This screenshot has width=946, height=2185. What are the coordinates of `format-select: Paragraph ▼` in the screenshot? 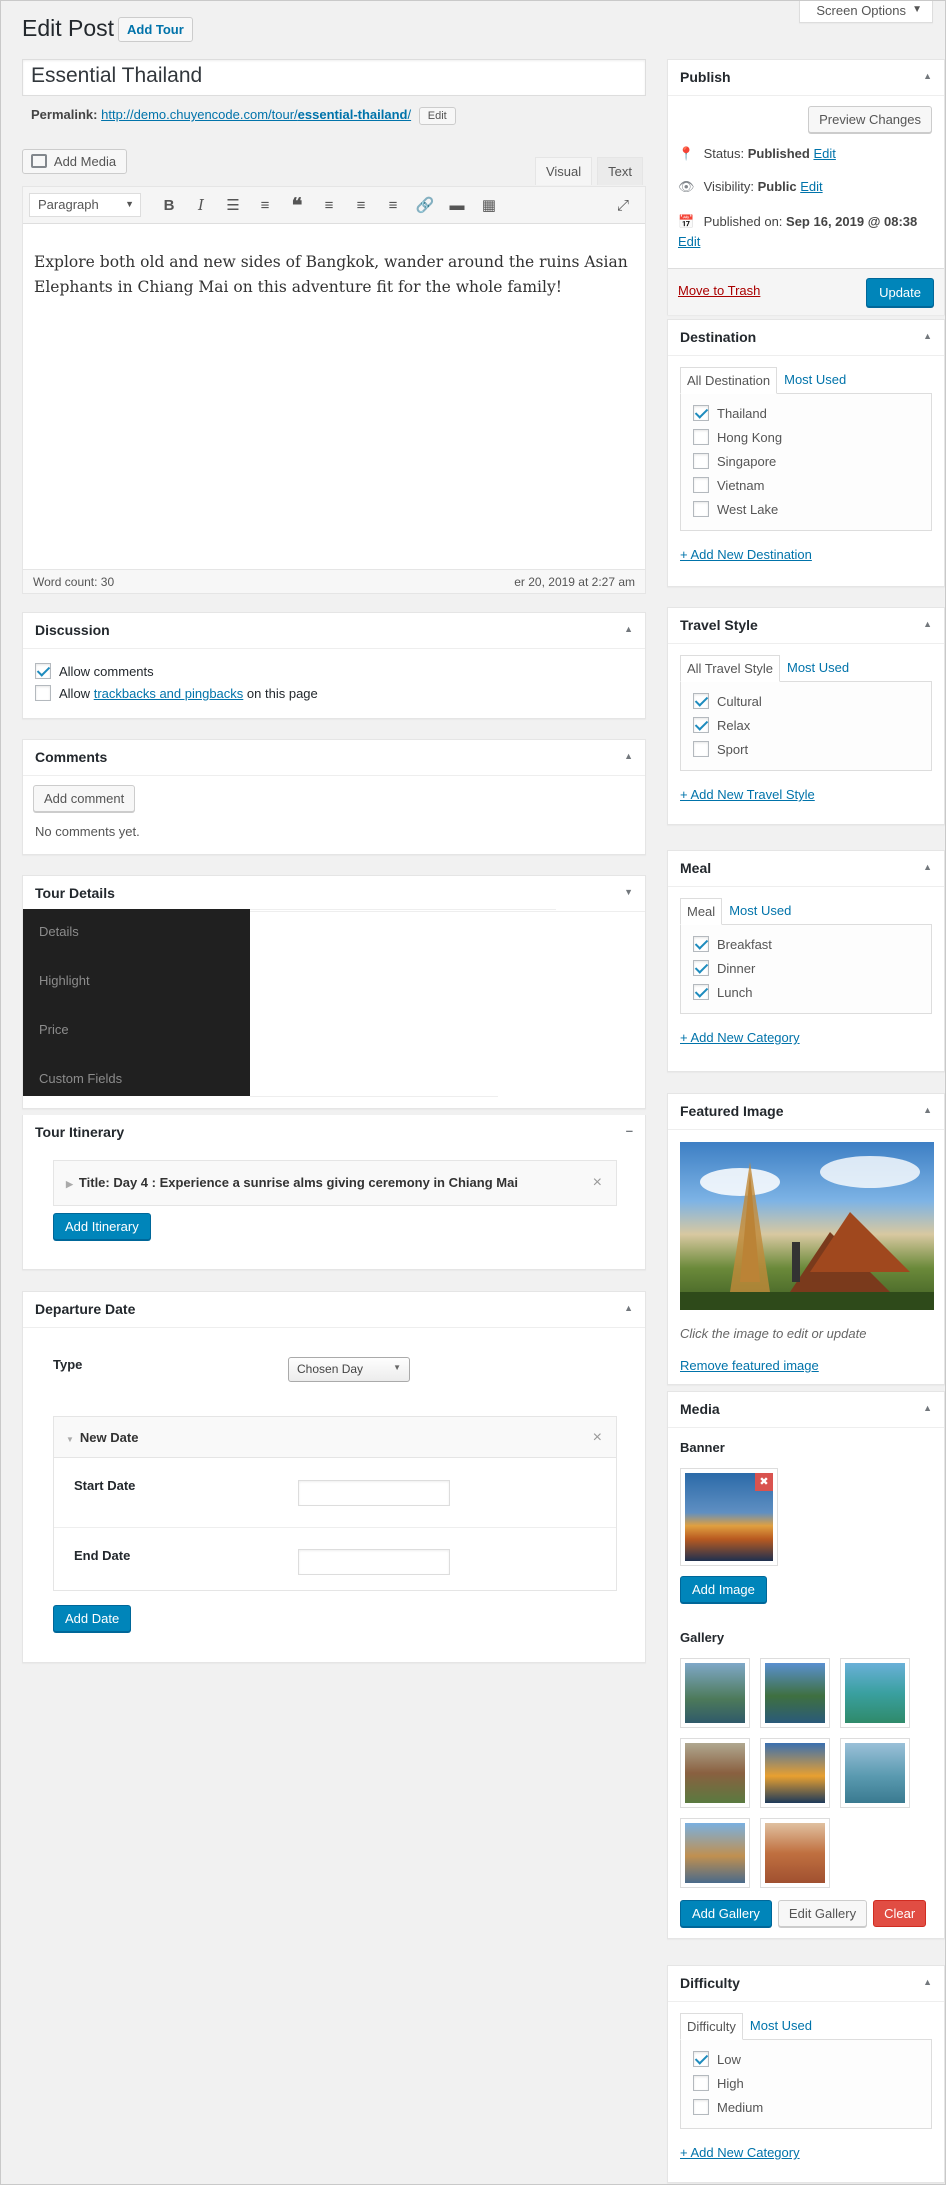 It's located at (85, 205).